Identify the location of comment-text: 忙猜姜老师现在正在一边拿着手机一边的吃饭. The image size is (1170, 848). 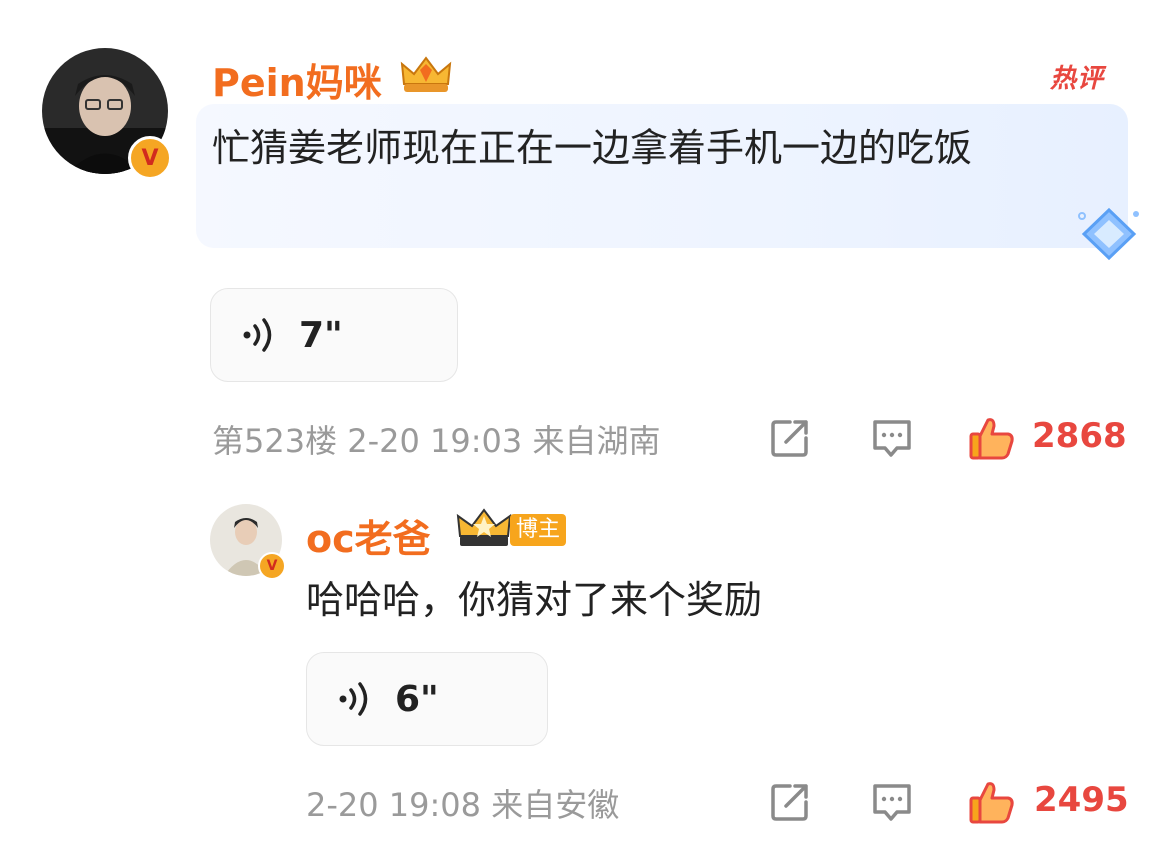
(592, 148).